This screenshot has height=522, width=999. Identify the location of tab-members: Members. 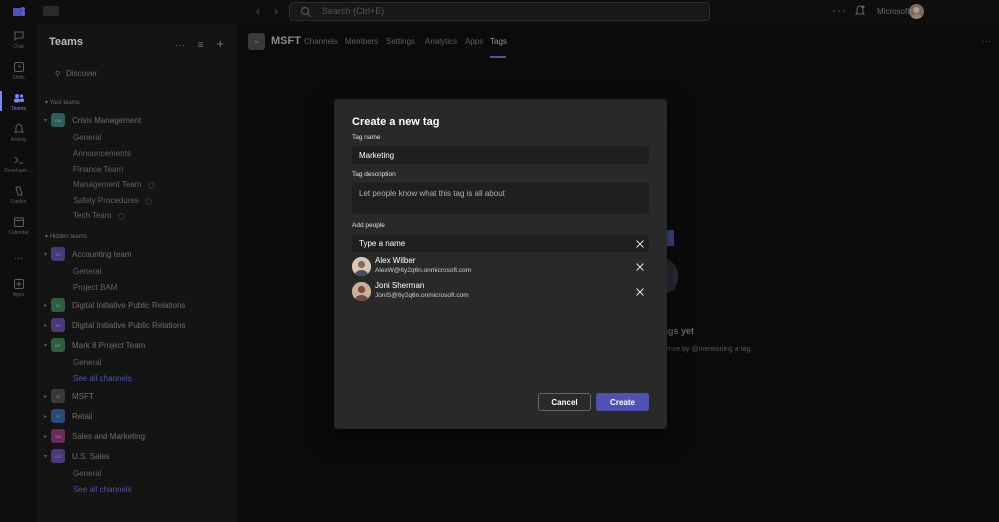
(361, 41).